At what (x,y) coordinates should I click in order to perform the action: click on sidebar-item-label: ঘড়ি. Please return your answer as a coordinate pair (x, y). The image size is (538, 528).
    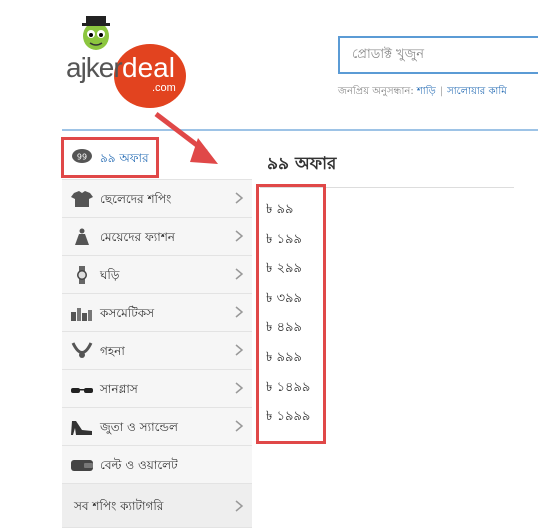
    Looking at the image, I should click on (110, 275).